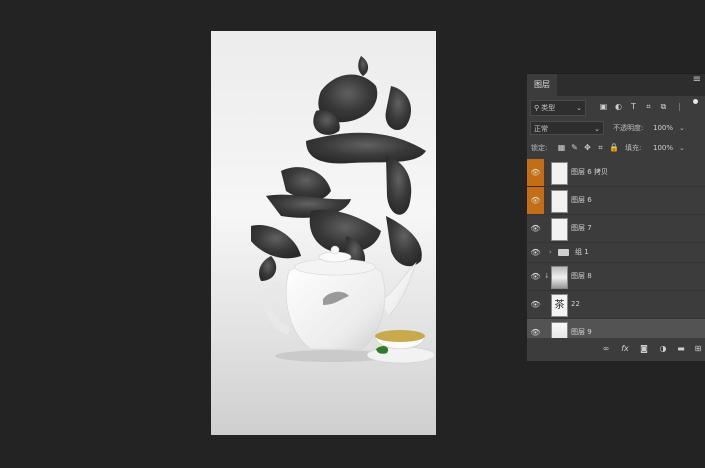  What do you see at coordinates (567, 128) in the screenshot?
I see `blend-mode-dropdown: 正常 ⌄` at bounding box center [567, 128].